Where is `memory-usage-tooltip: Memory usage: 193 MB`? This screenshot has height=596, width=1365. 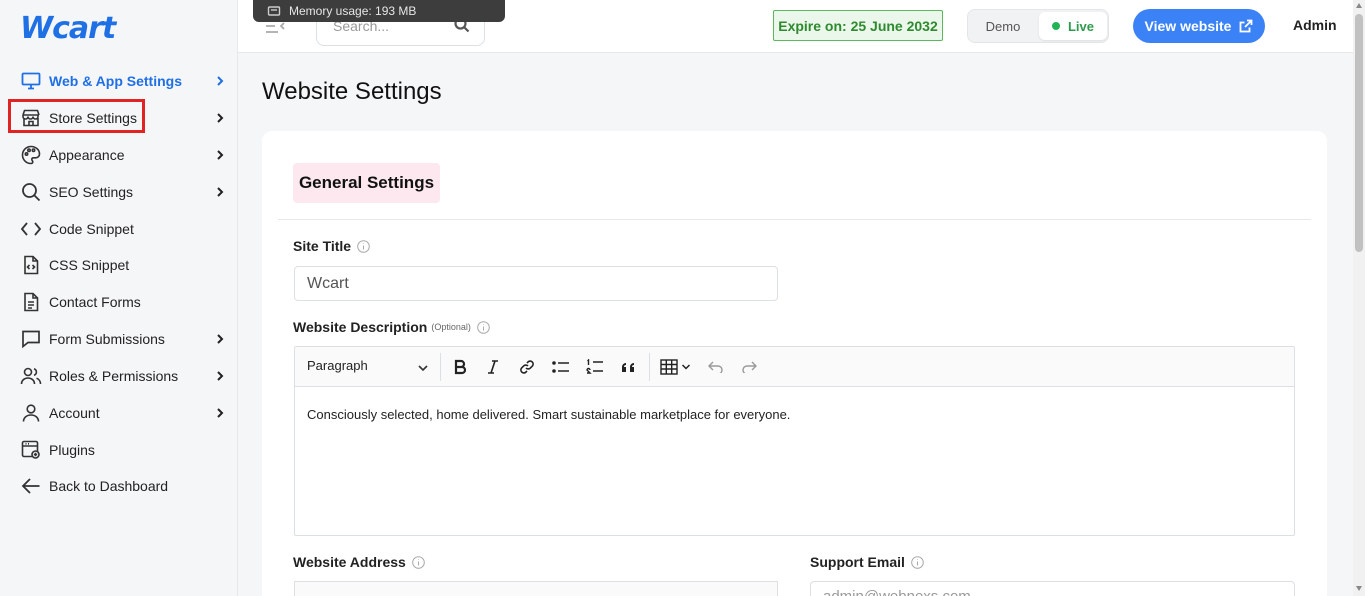
memory-usage-tooltip: Memory usage: 193 MB is located at coordinates (379, 11).